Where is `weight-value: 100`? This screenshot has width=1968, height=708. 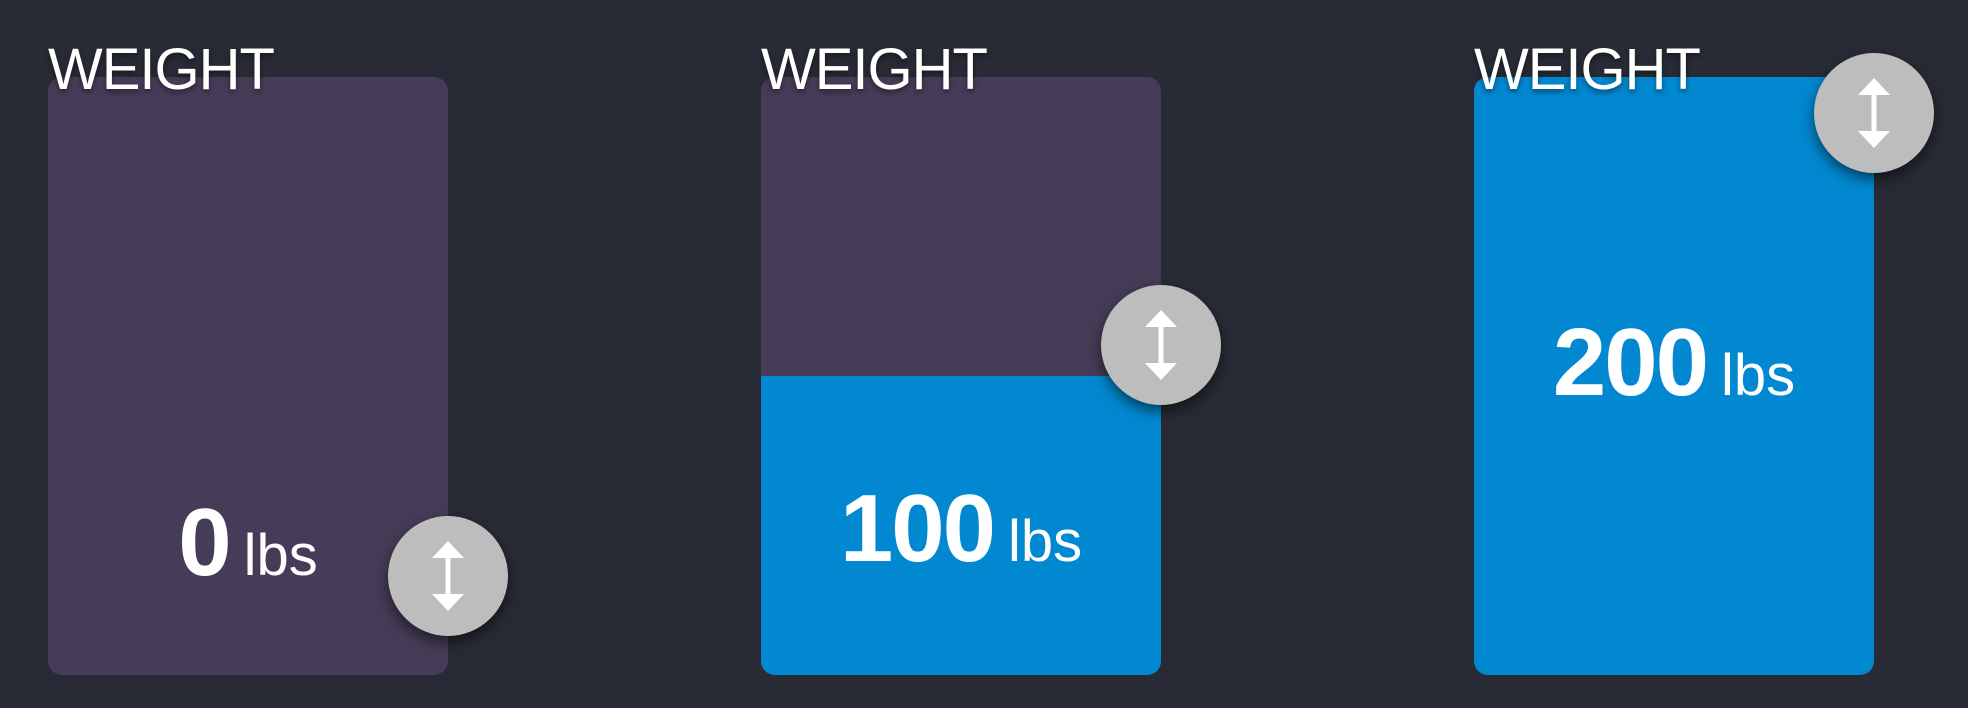 weight-value: 100 is located at coordinates (917, 528).